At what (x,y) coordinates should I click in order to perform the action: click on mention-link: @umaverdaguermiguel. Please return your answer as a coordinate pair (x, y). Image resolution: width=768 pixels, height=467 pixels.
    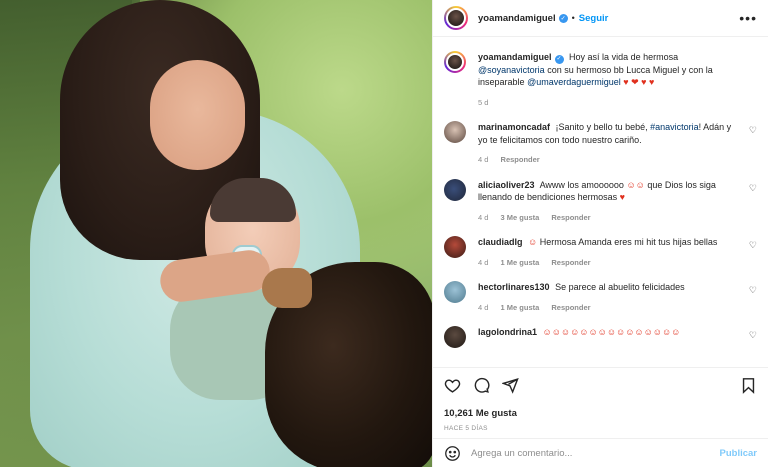
    Looking at the image, I should click on (574, 82).